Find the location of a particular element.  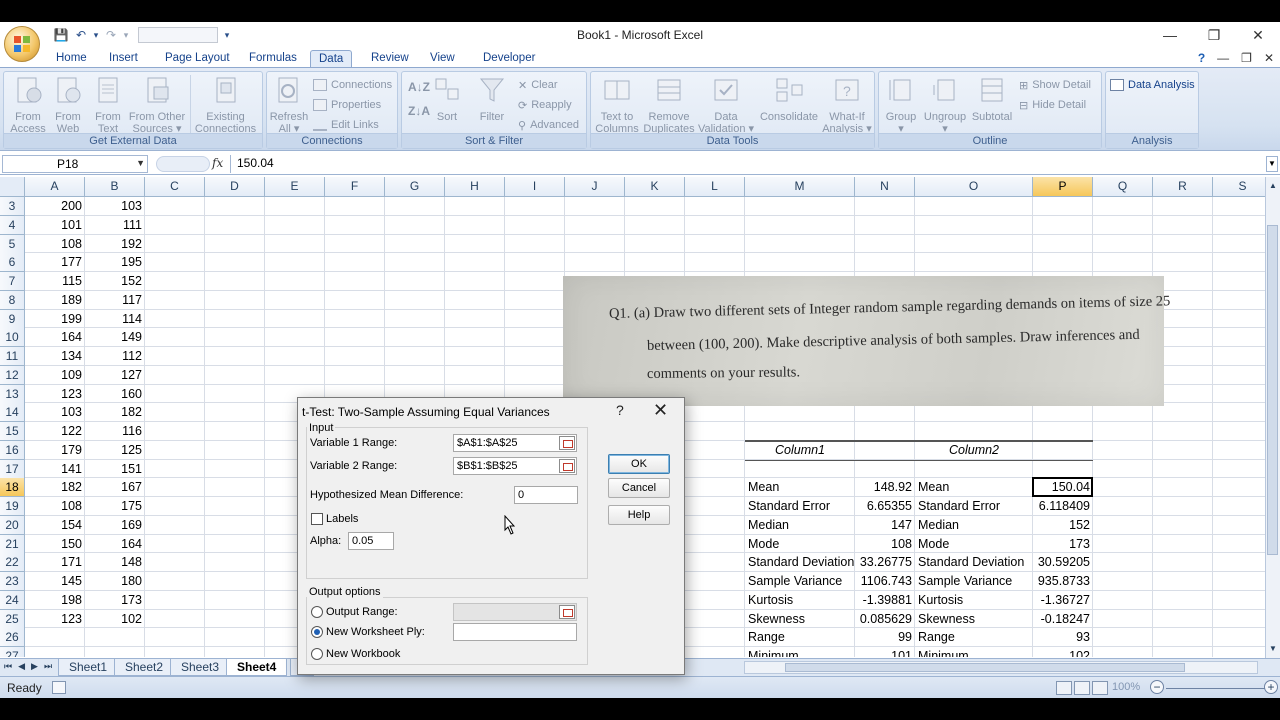

stats-value-col2: 30.59205 is located at coordinates (1063, 562).